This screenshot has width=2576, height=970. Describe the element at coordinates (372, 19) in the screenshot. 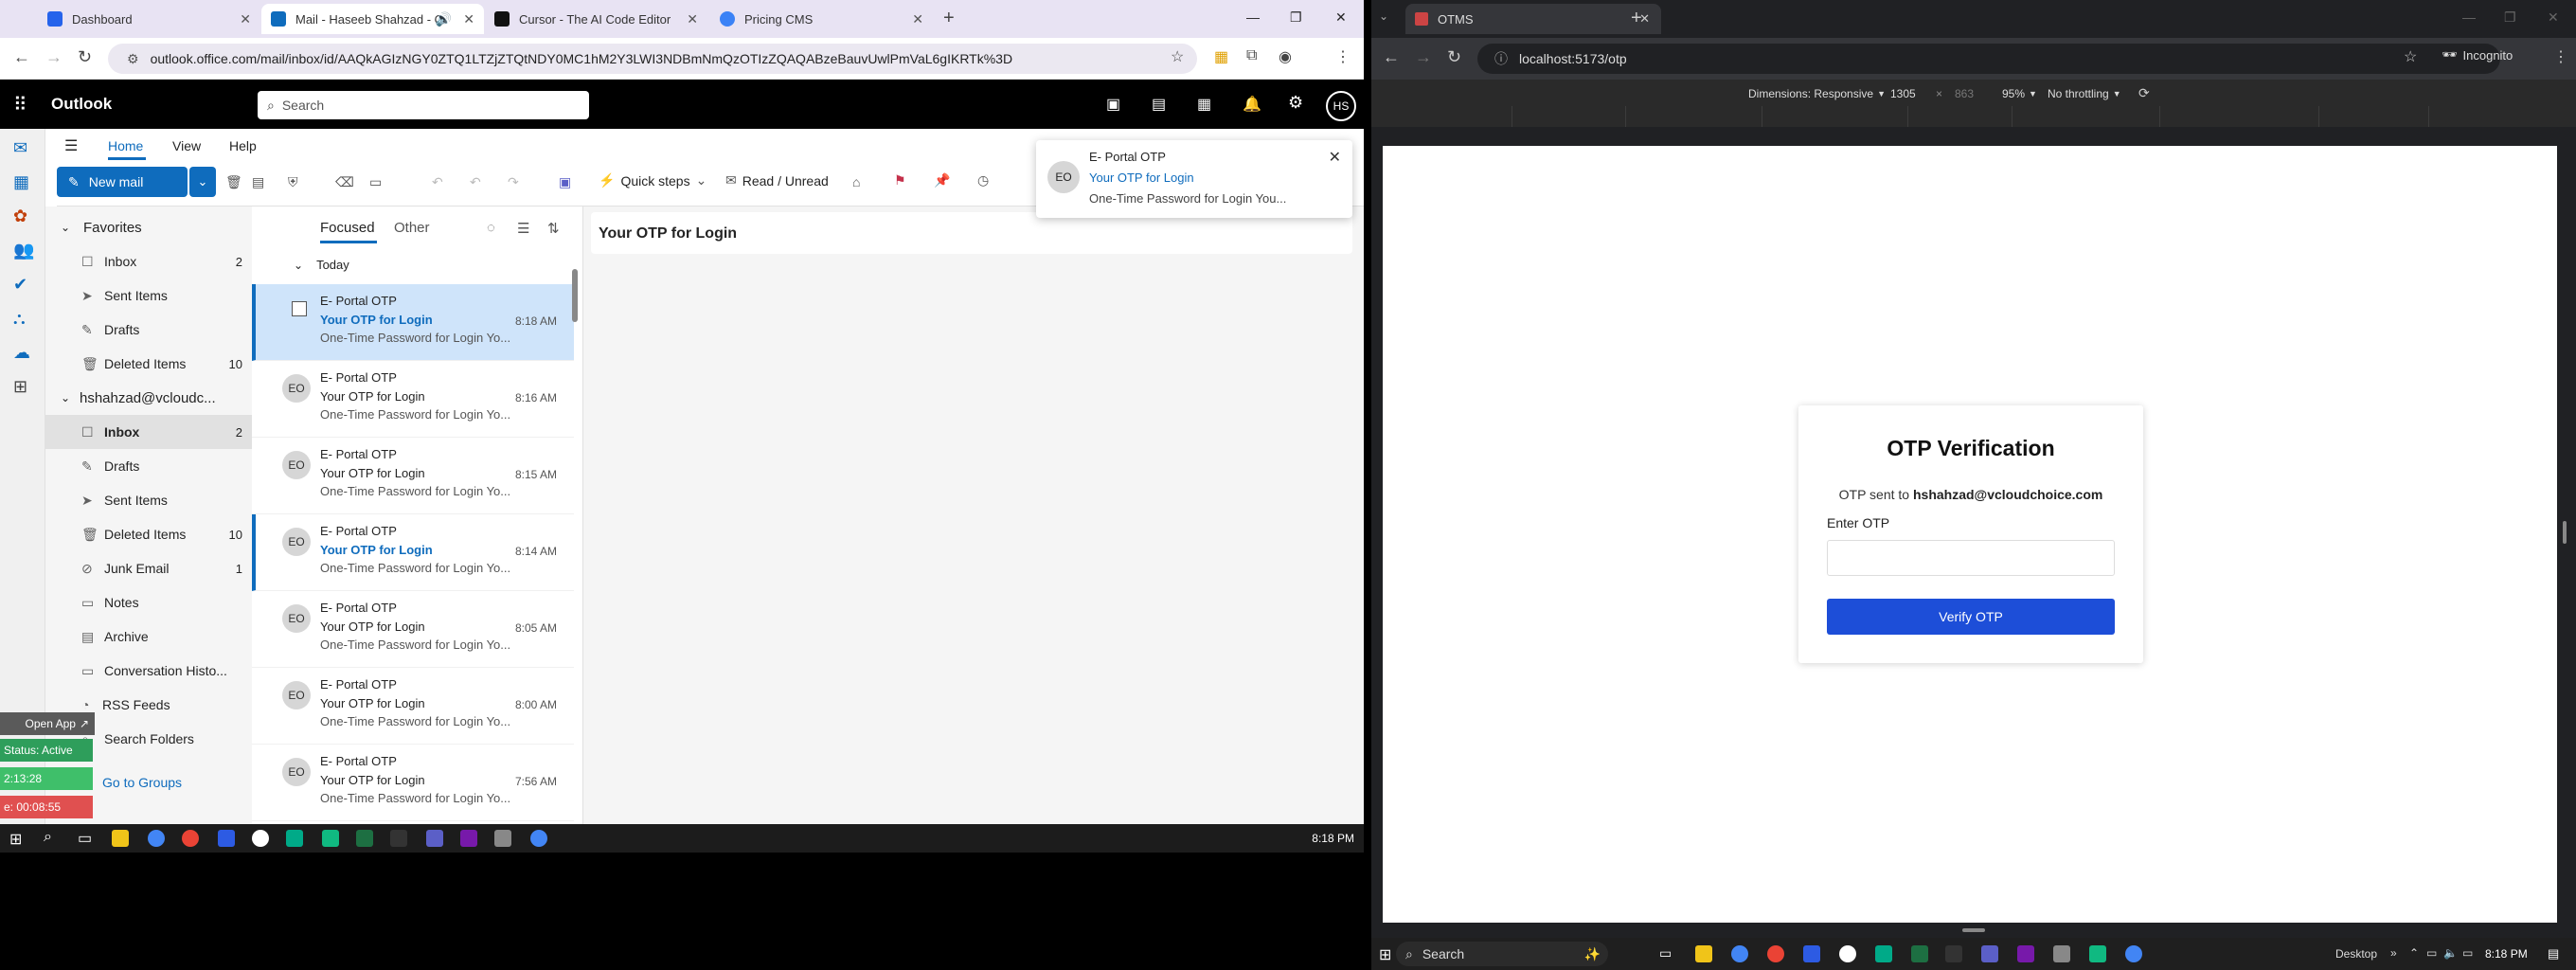

I see `tab-outlook: Mail - Haseeb Shahzad - O 🔊 ✕` at that location.